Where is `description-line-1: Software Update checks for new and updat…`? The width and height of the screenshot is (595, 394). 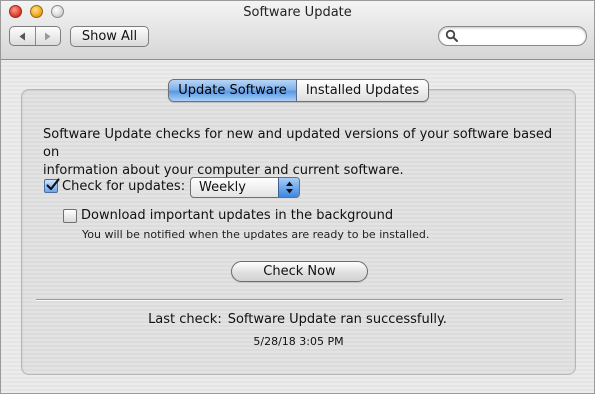 description-line-1: Software Update checks for new and updat… is located at coordinates (298, 143).